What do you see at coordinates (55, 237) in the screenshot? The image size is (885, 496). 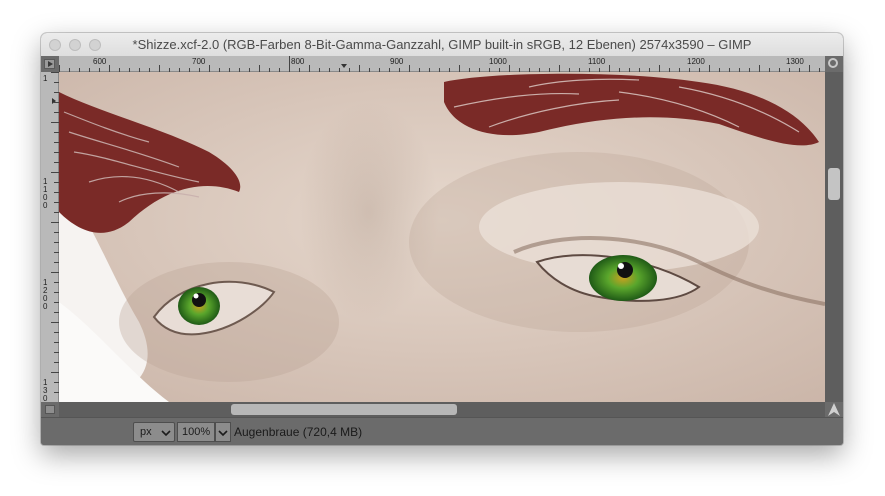 I see `vertical-ruler-ticks` at bounding box center [55, 237].